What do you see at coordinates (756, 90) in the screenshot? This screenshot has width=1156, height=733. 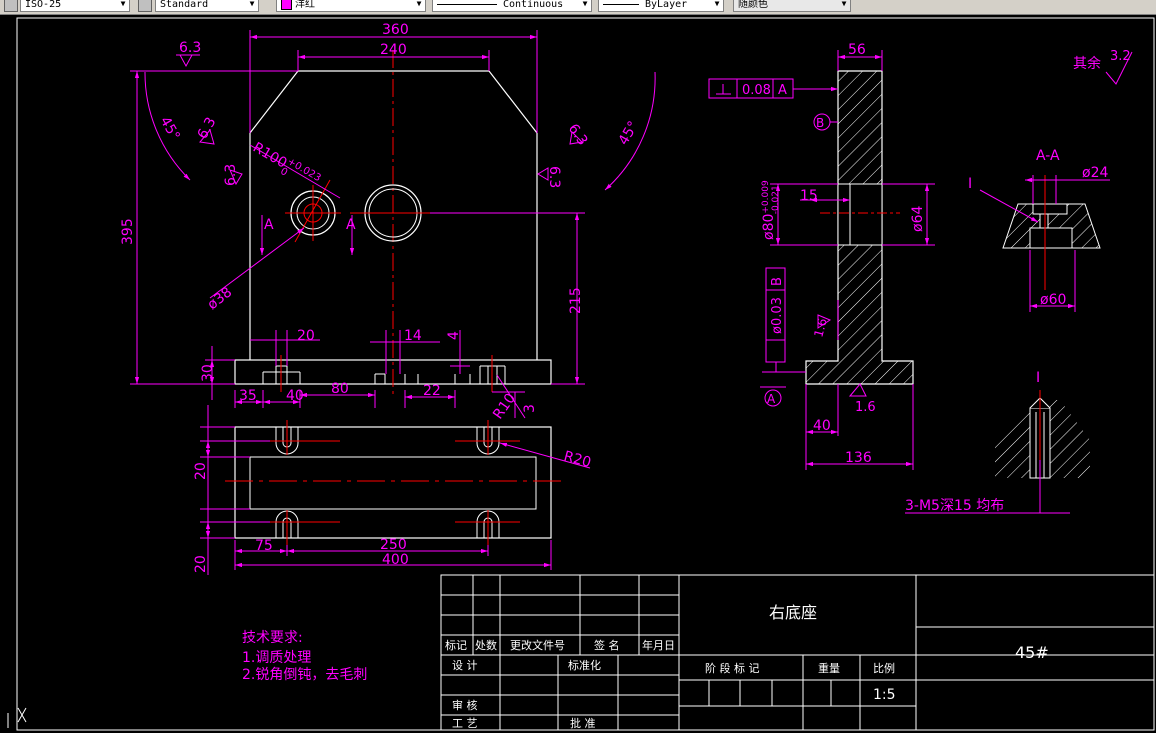 I see `flatness-value: 0.08` at bounding box center [756, 90].